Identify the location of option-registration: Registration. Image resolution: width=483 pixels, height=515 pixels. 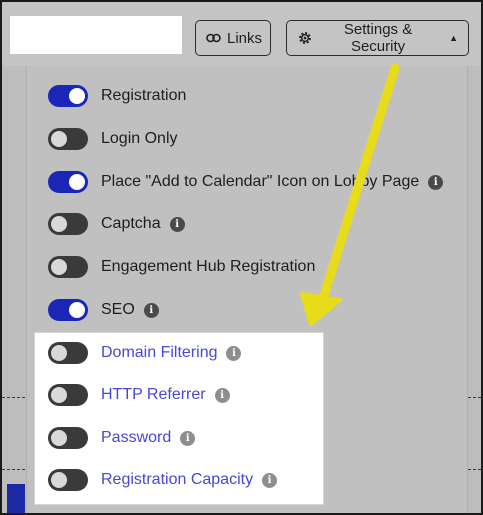
(117, 96).